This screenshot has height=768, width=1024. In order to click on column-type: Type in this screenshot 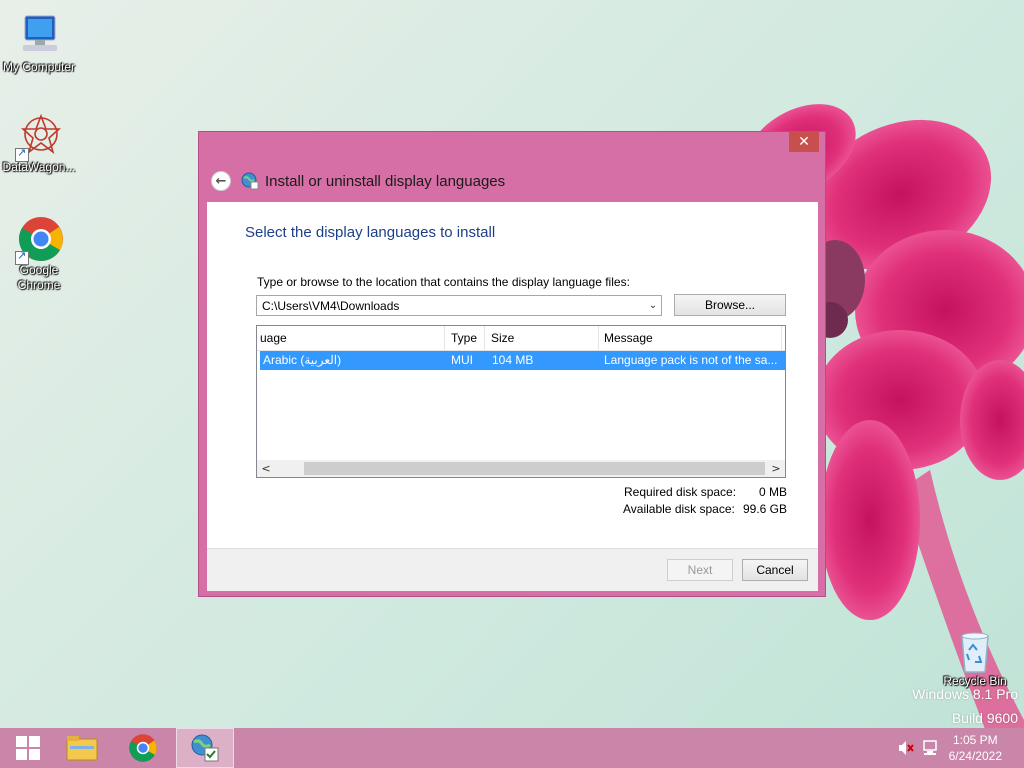, I will do `click(464, 338)`.